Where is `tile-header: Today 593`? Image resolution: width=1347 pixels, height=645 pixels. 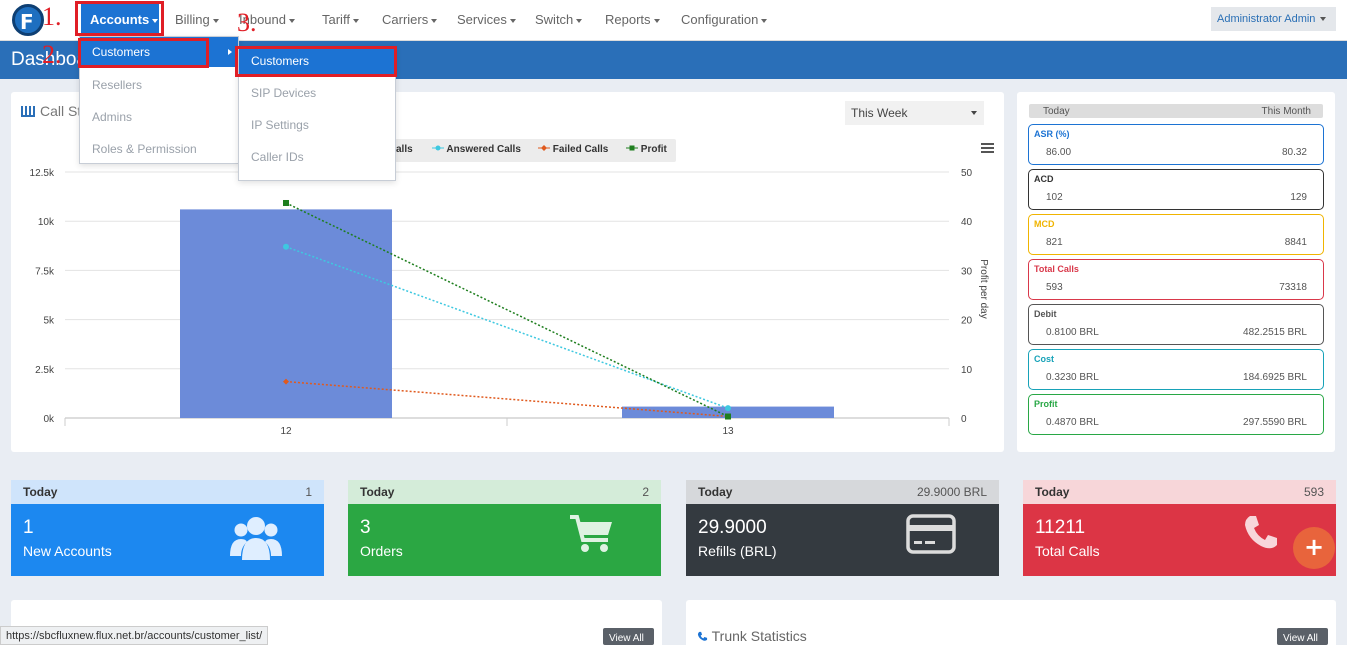 tile-header: Today 593 is located at coordinates (1179, 492).